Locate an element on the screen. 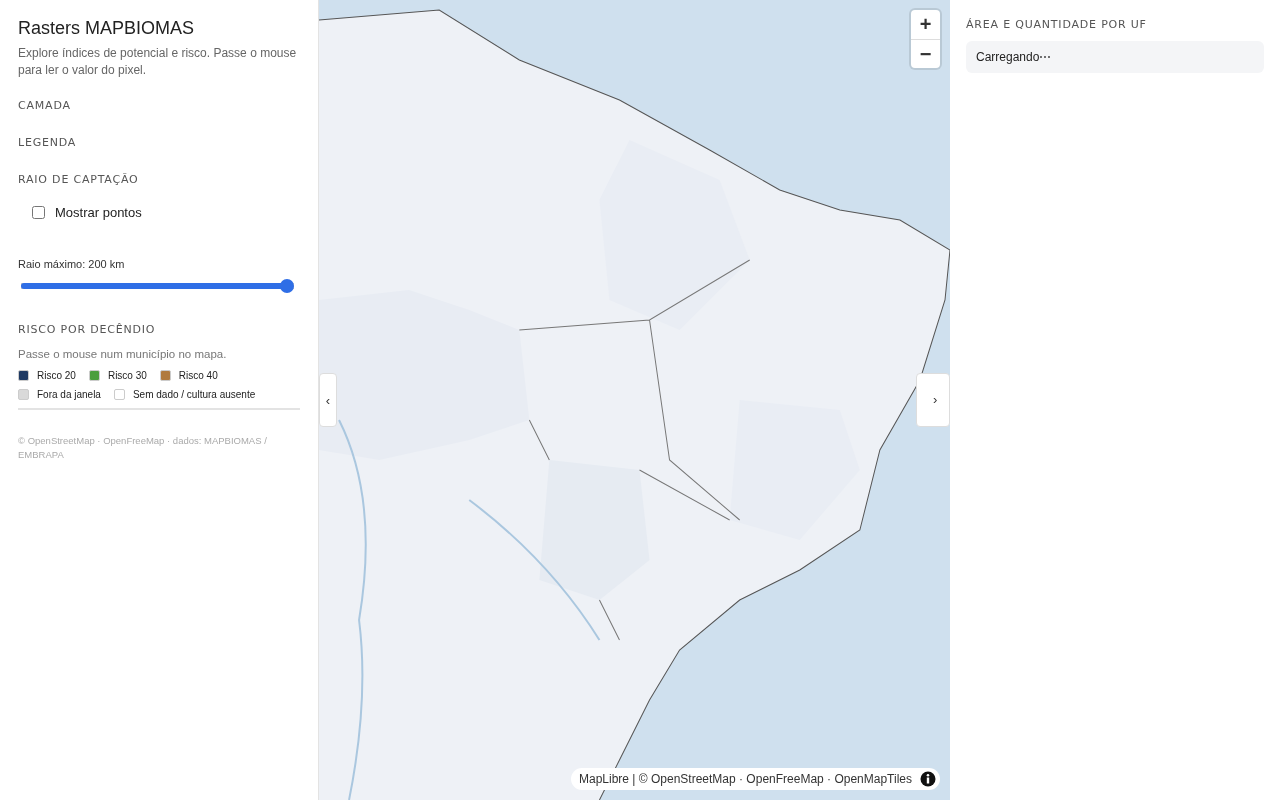  show-points-checkbox: Mostrar pontos is located at coordinates (87, 212).